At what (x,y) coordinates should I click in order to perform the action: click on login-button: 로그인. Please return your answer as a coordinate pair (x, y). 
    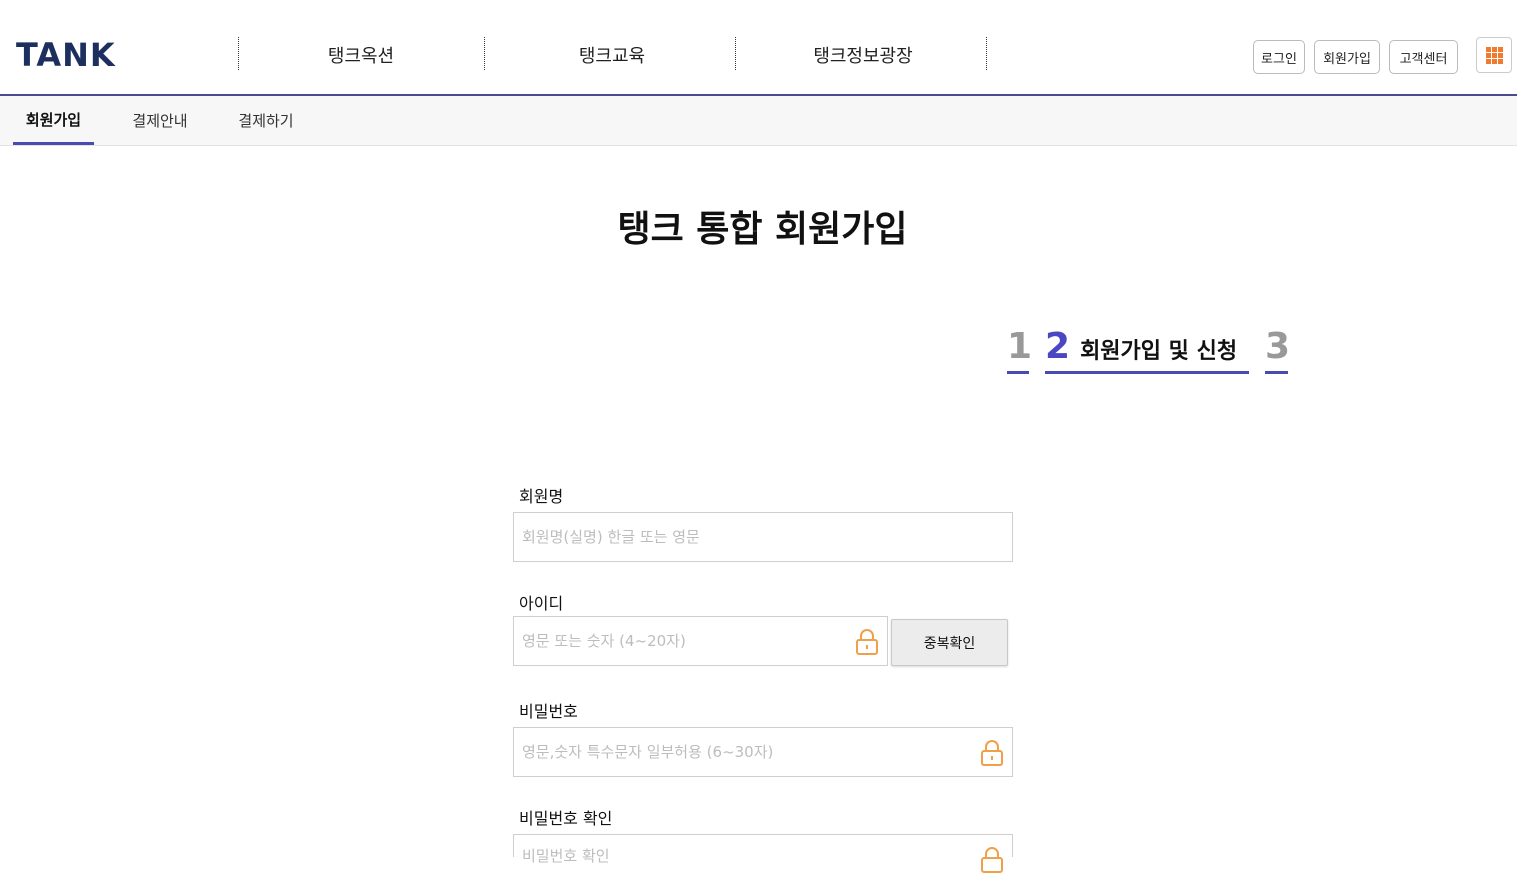
    Looking at the image, I should click on (1279, 57).